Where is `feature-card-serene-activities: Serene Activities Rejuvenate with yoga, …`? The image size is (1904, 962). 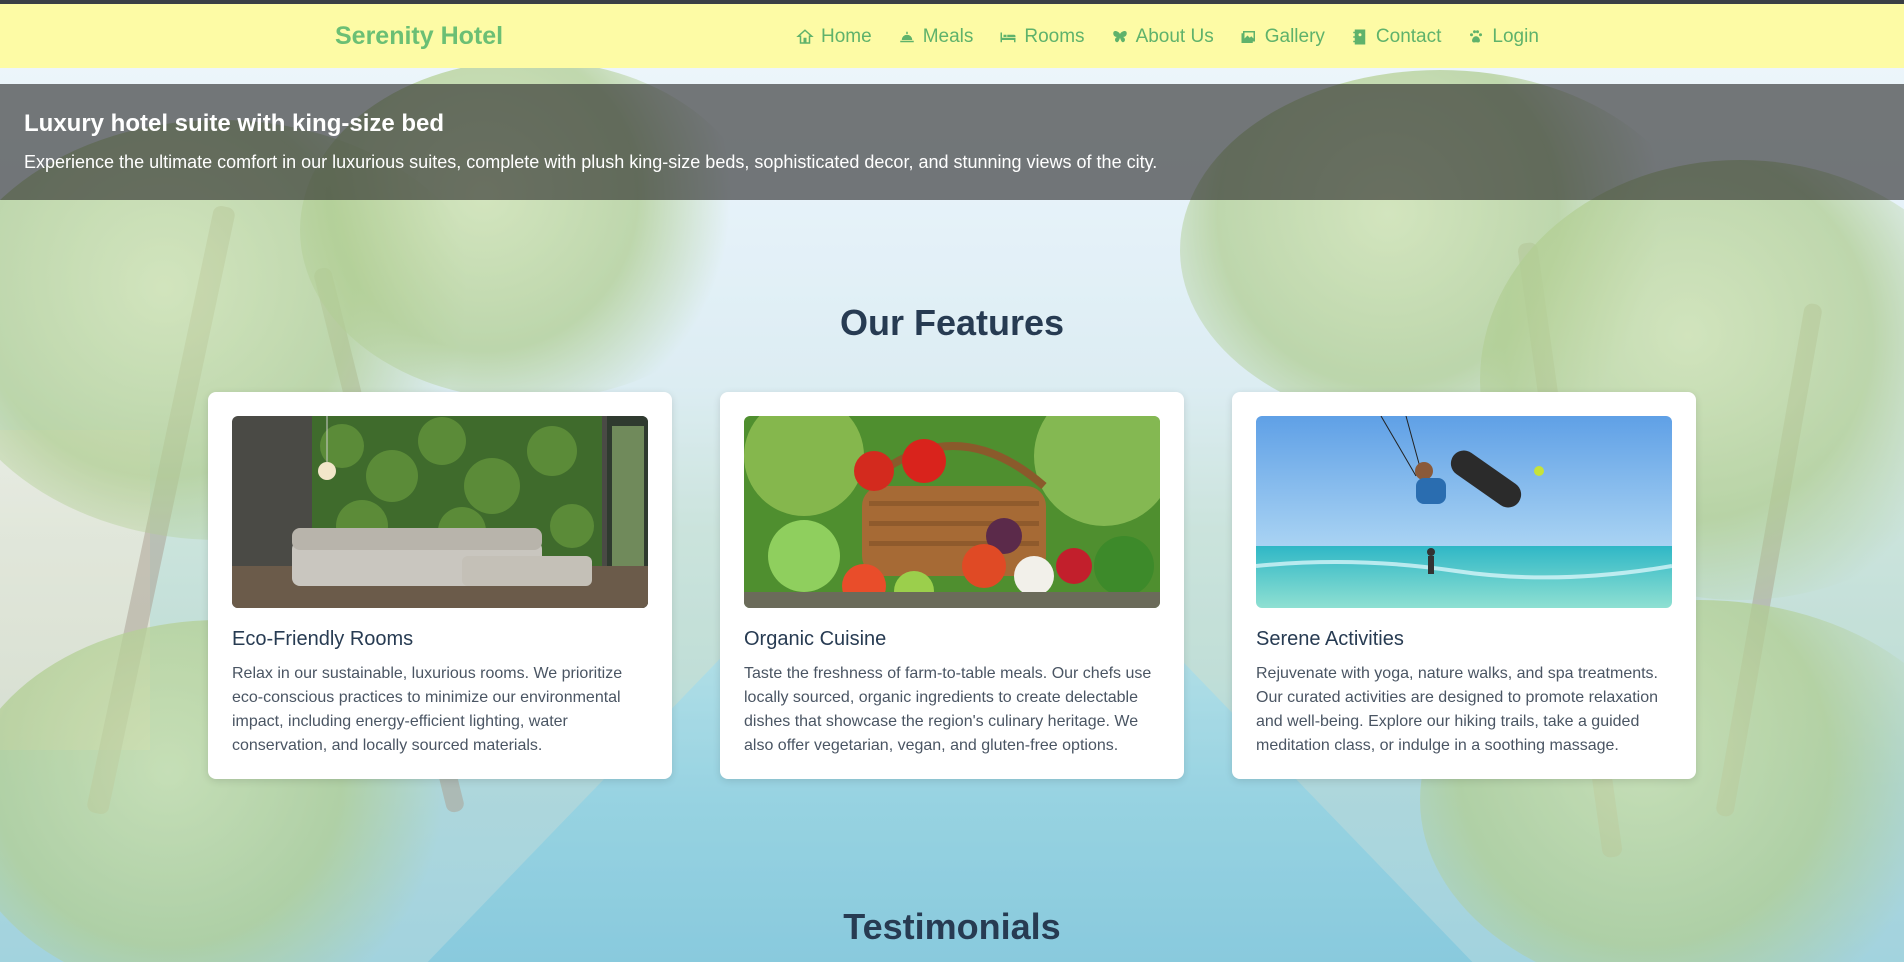
feature-card-serene-activities: Serene Activities Rejuvenate with yoga, … is located at coordinates (1464, 585).